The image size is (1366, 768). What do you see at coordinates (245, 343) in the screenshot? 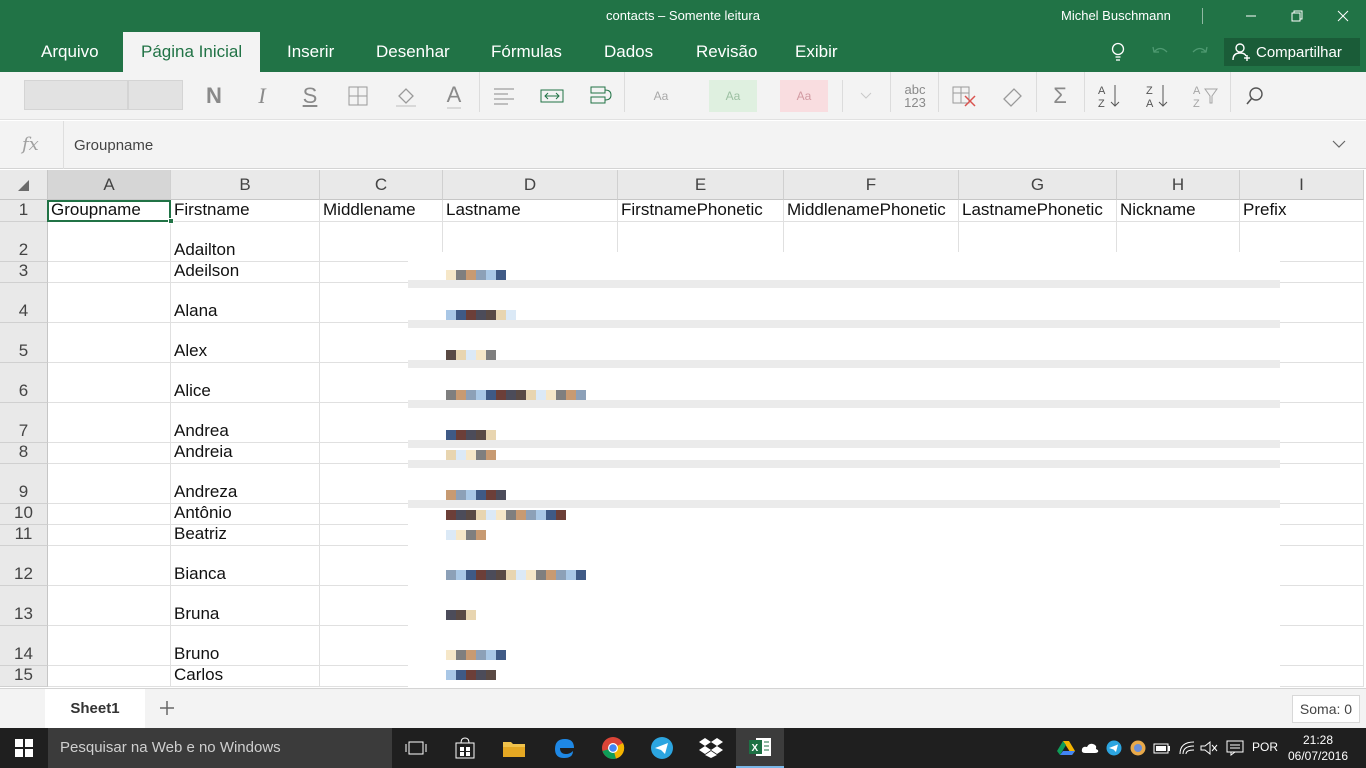
I see `table-cell: Alex` at bounding box center [245, 343].